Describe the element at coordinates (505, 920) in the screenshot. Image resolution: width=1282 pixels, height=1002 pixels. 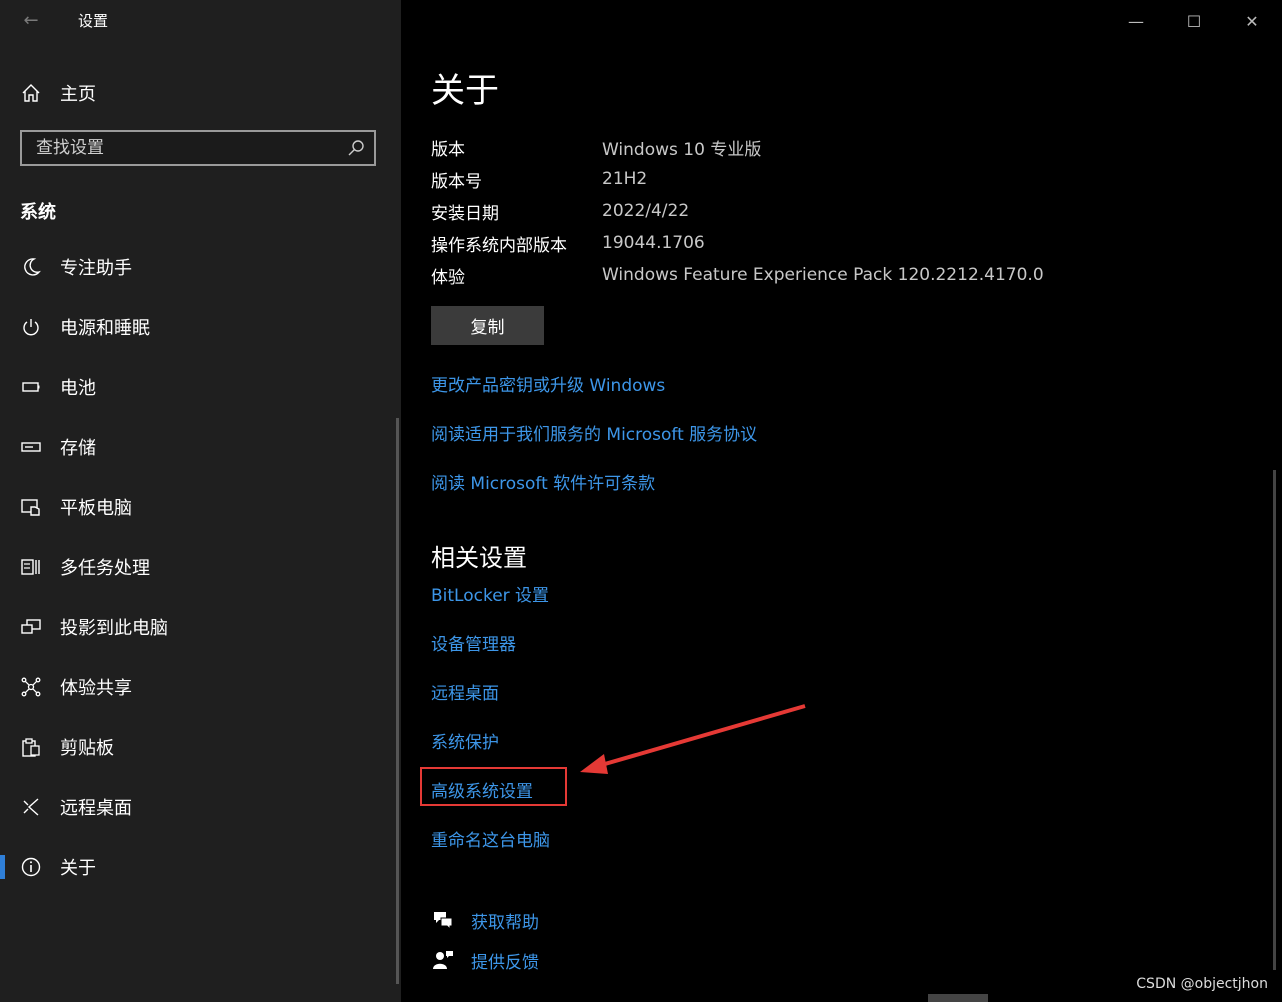
I see `link-get-help: 获取帮助` at that location.